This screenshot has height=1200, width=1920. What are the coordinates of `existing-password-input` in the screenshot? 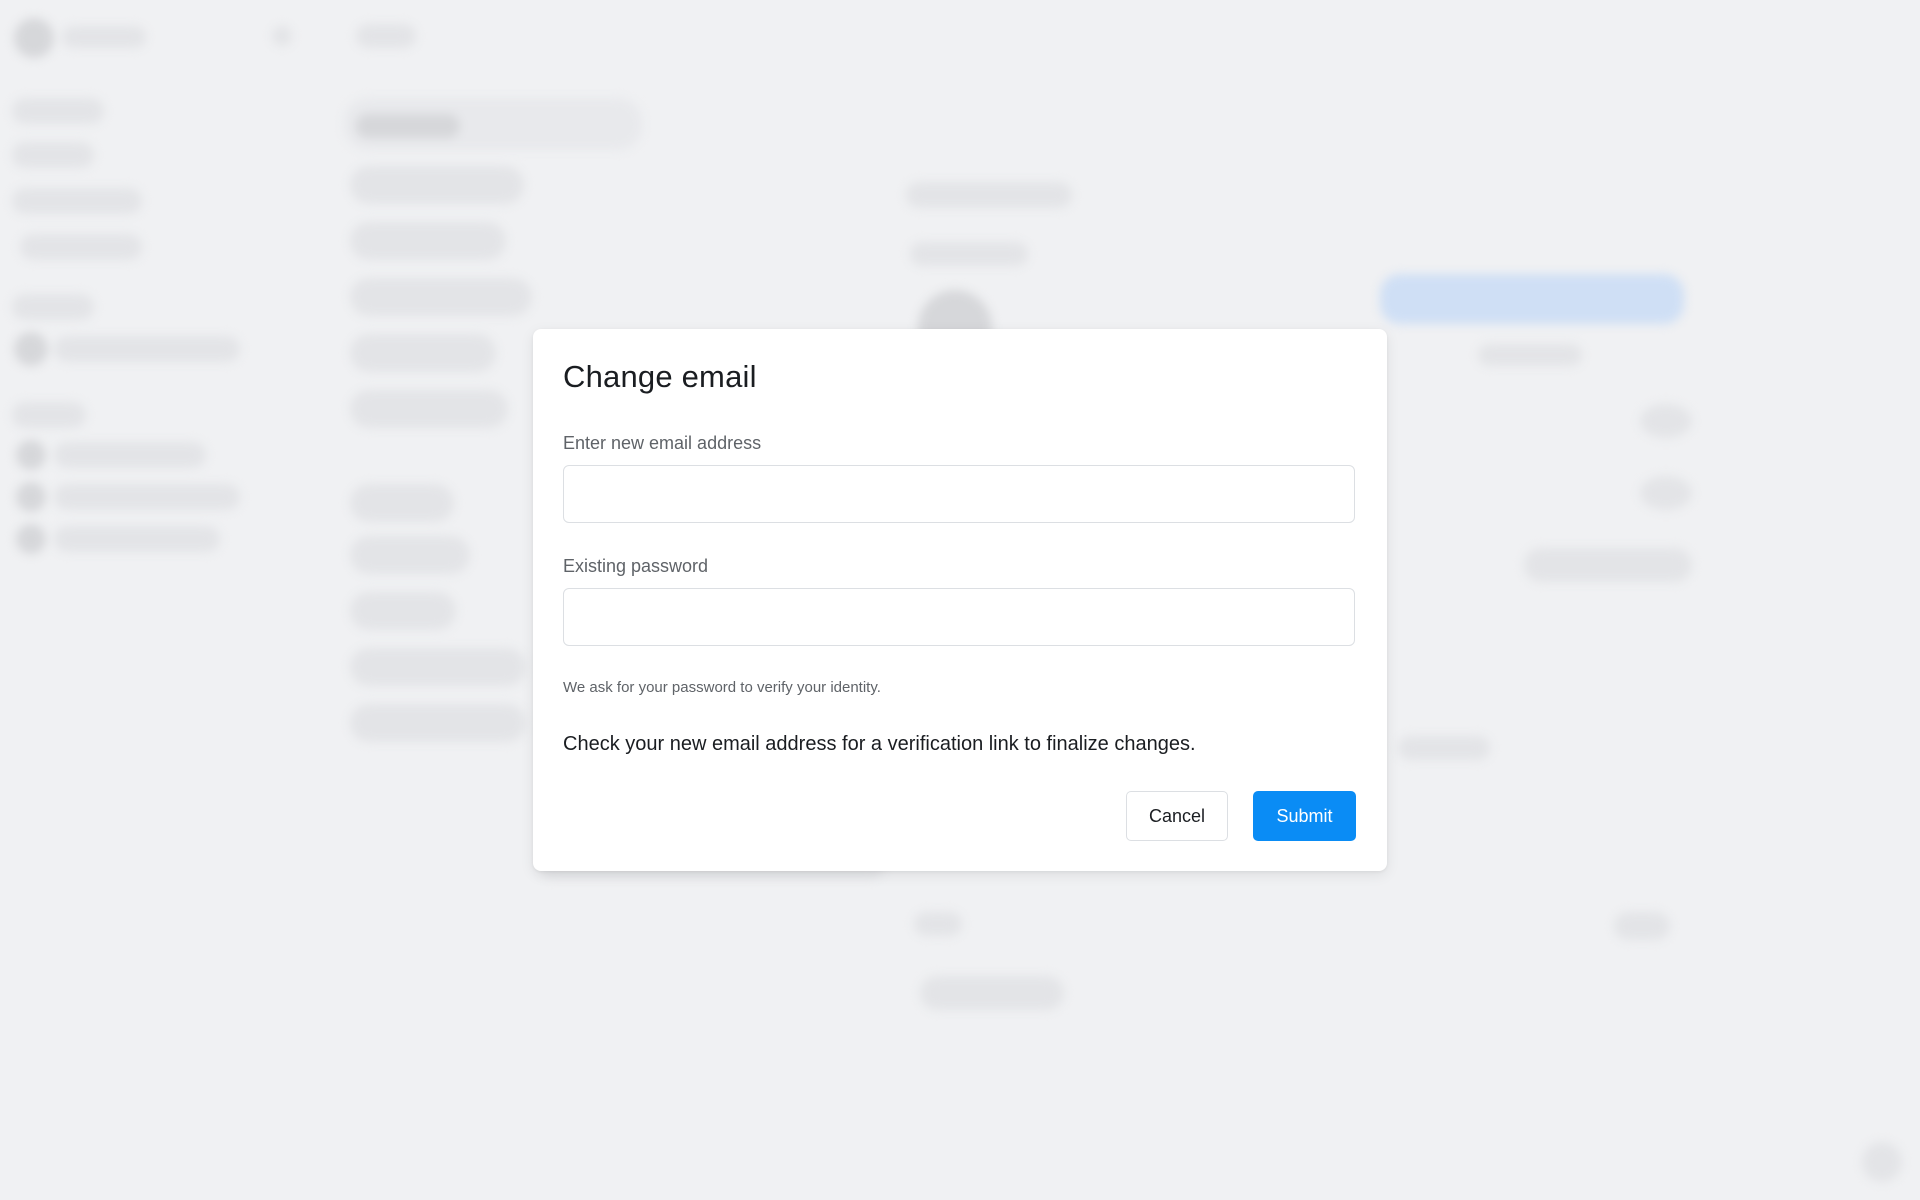 It's located at (959, 617).